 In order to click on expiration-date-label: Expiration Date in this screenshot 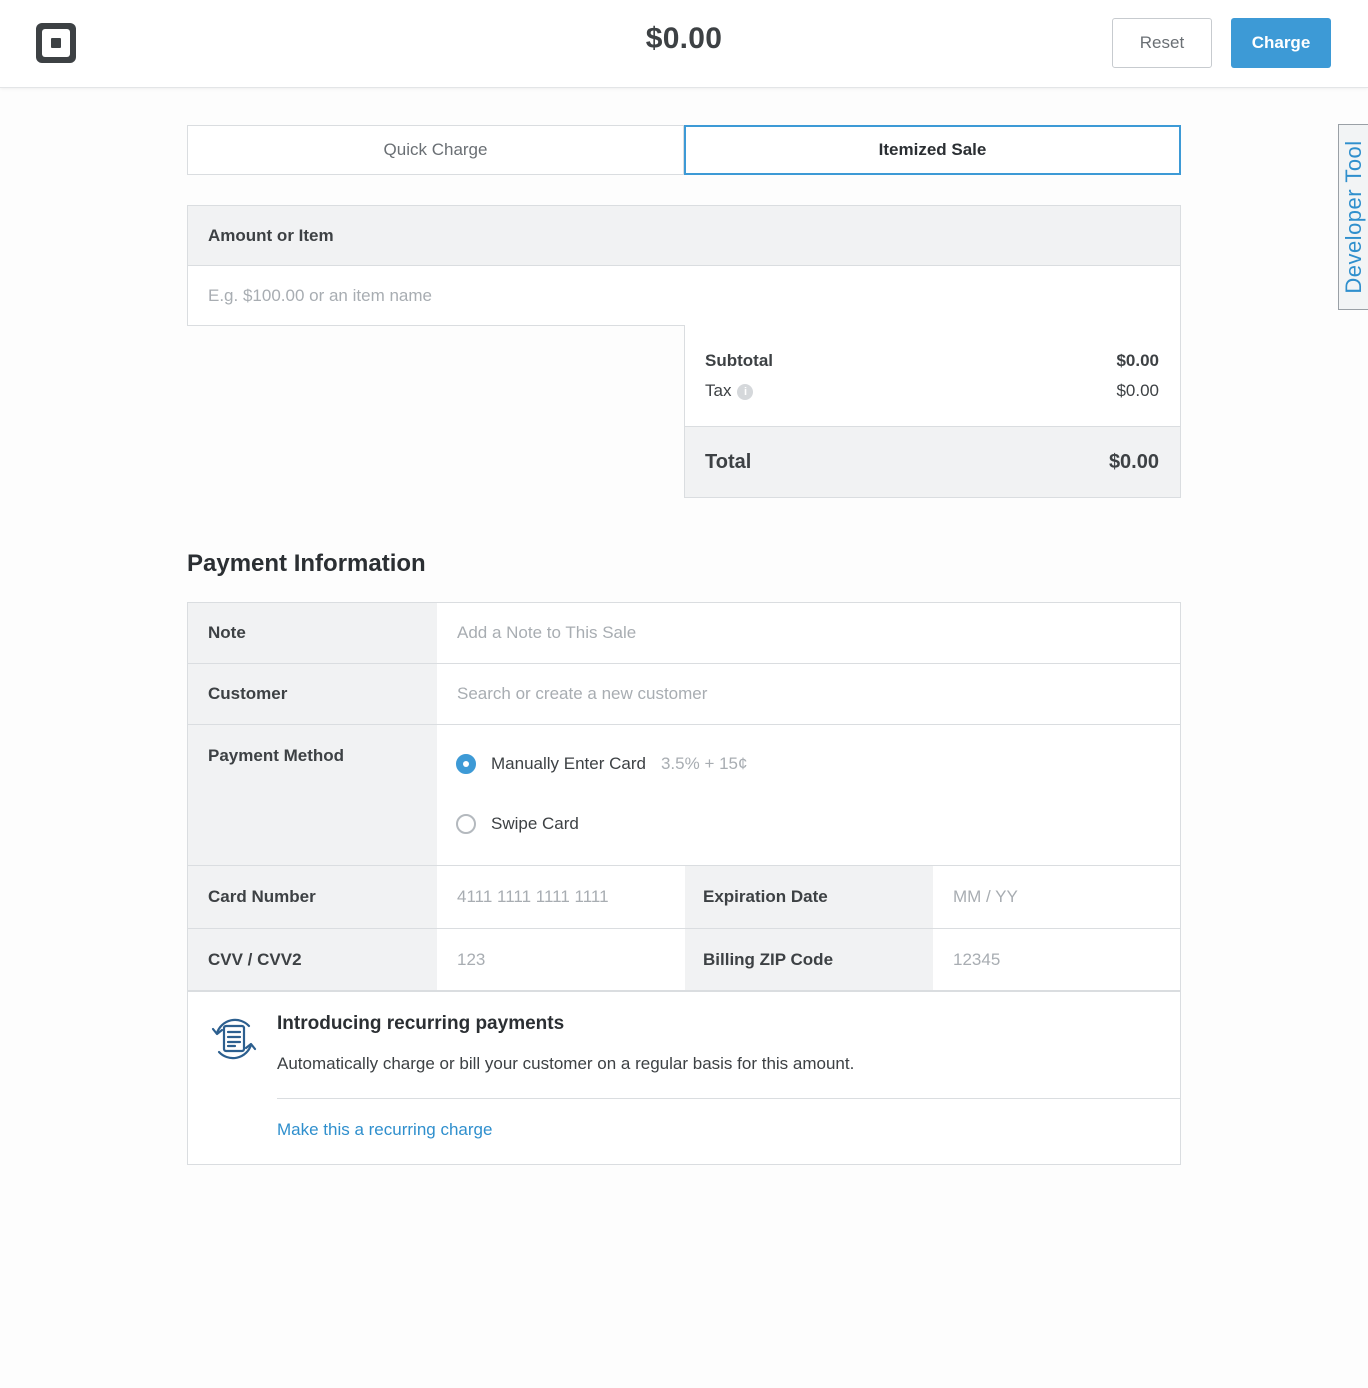, I will do `click(809, 897)`.